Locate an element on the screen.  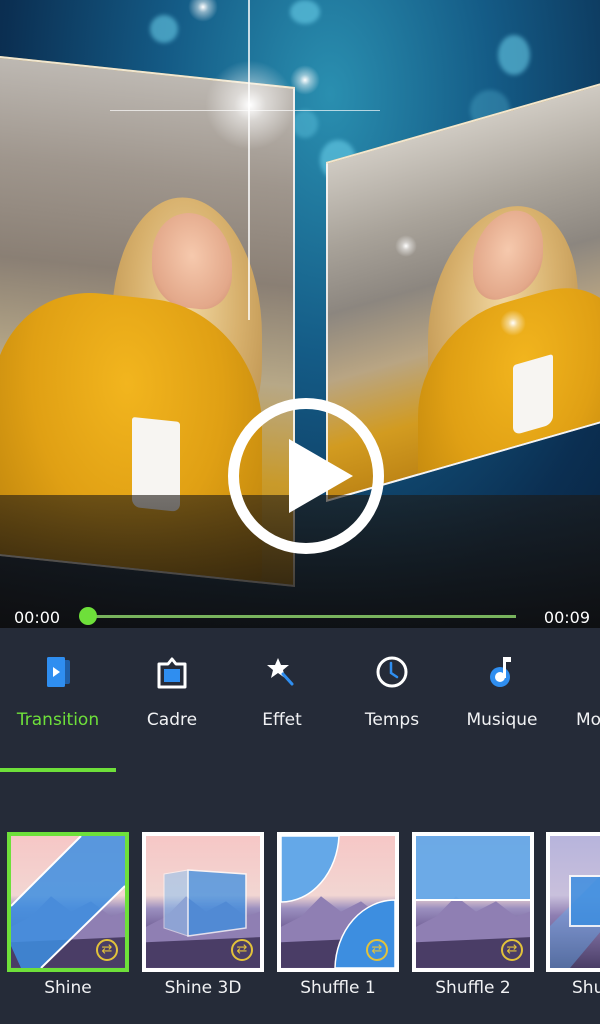
coffee-cup is located at coordinates (533, 394).